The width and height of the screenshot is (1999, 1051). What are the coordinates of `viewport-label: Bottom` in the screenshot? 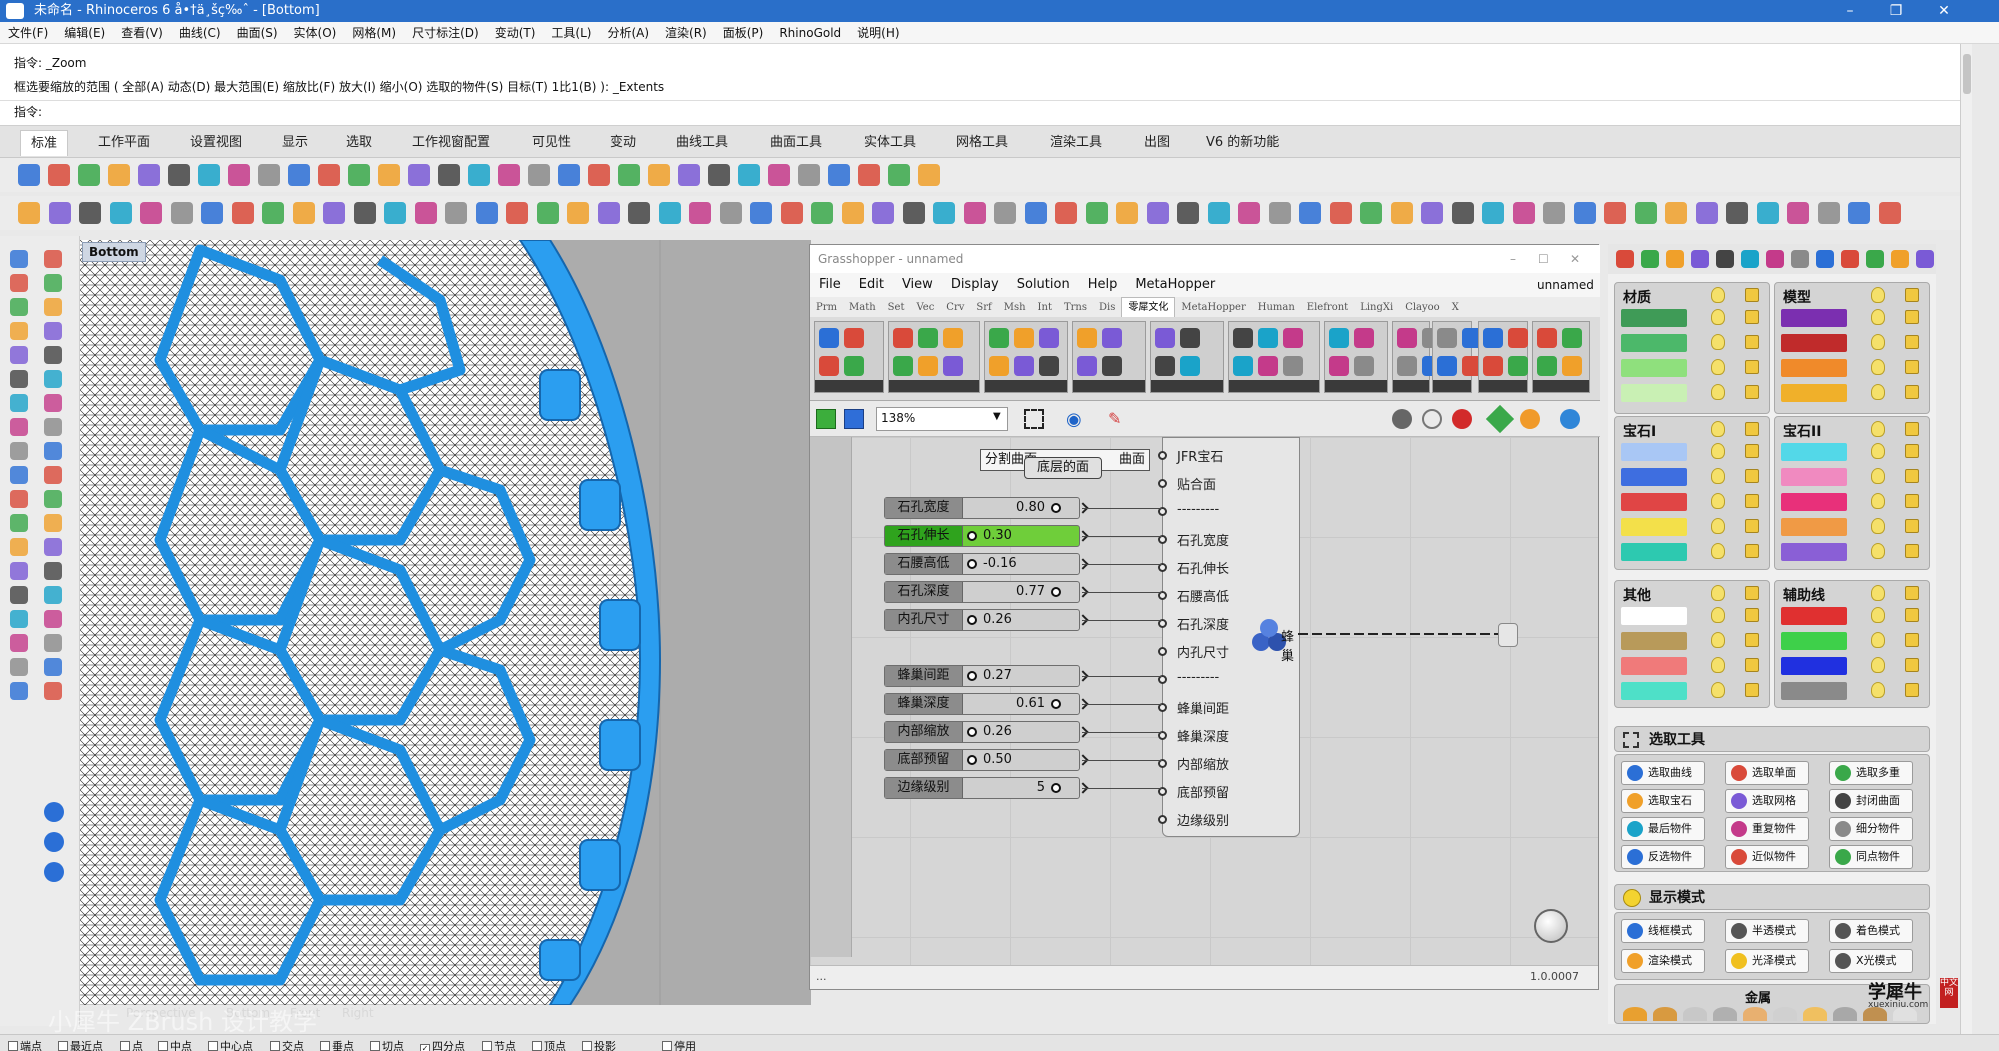 It's located at (114, 252).